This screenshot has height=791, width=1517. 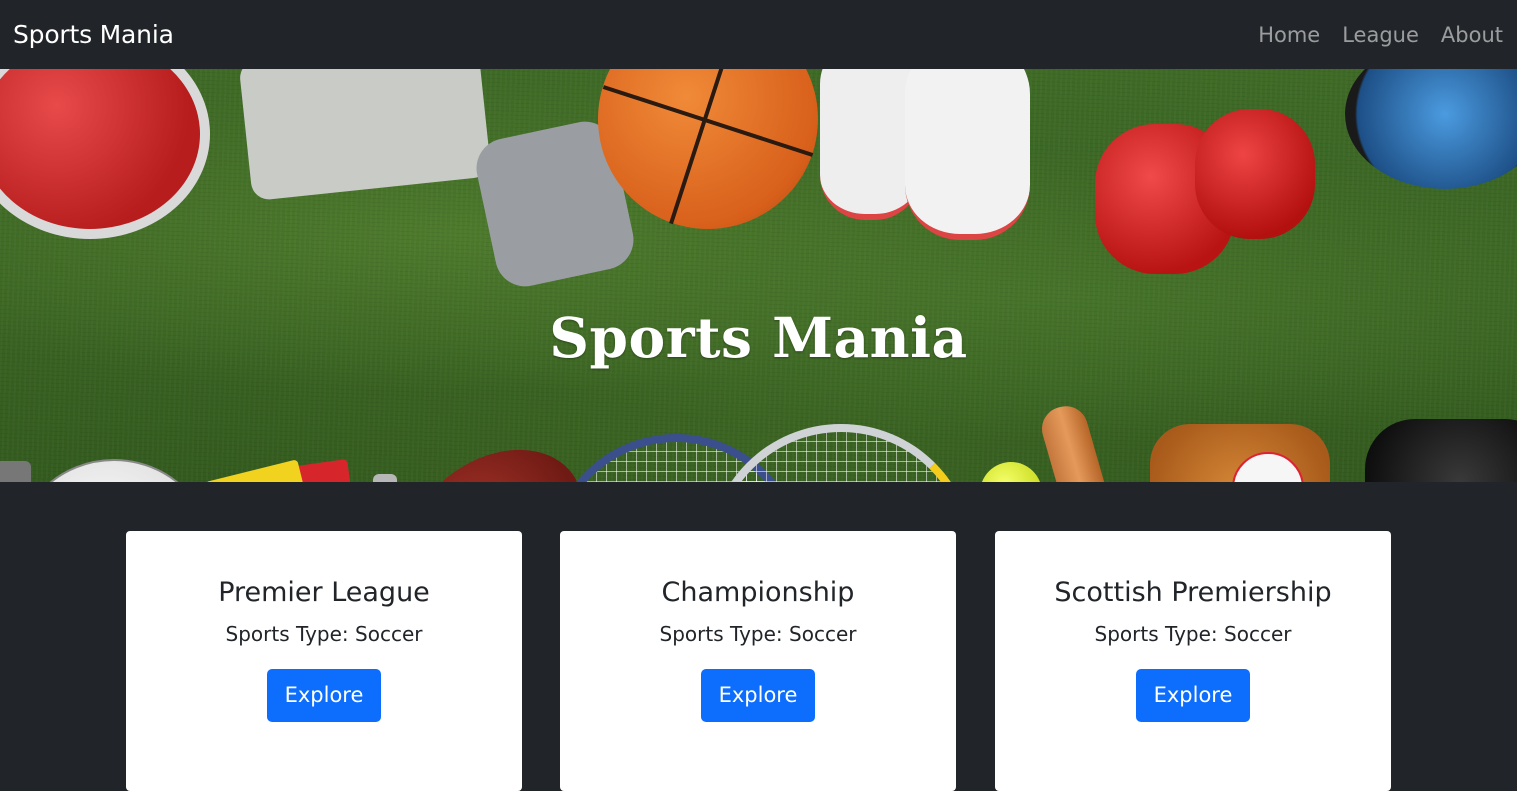 What do you see at coordinates (105, 154) in the screenshot?
I see `football-helmet-icon` at bounding box center [105, 154].